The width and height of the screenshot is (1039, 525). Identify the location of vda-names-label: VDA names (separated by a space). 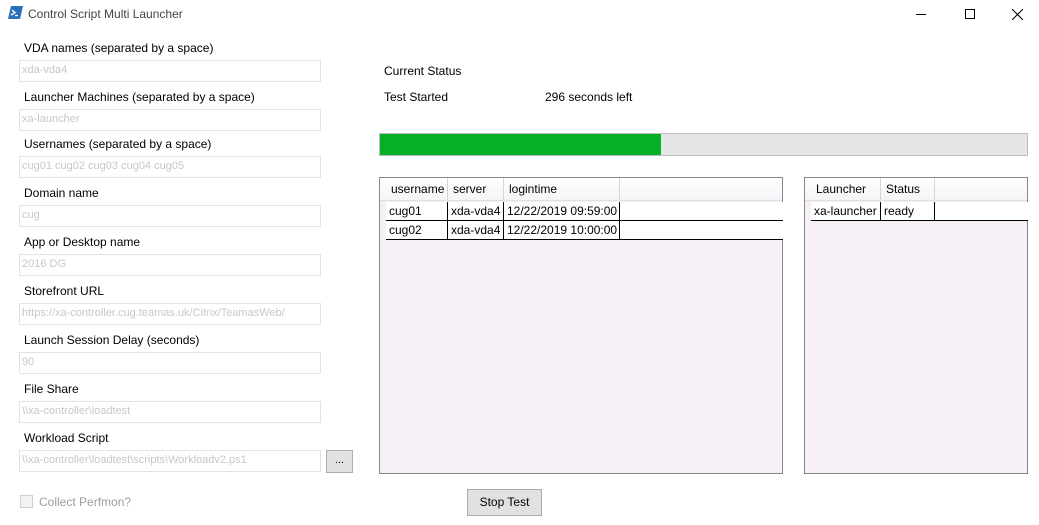
(119, 48).